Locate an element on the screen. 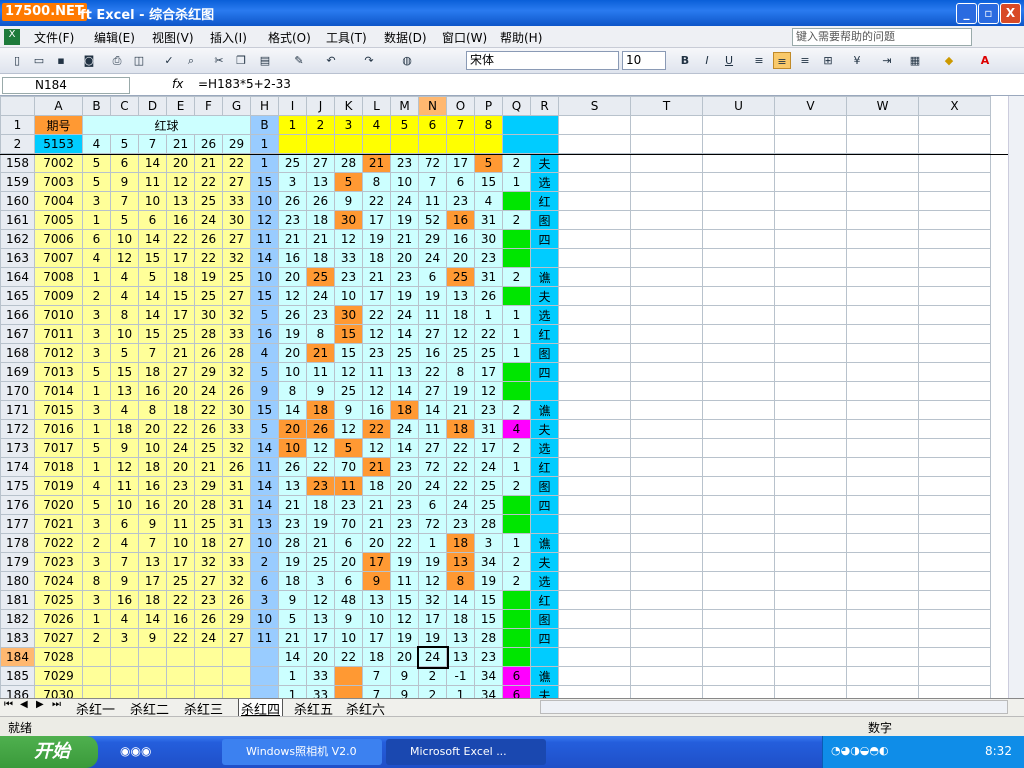 The width and height of the screenshot is (1024, 768). cell: 11 is located at coordinates (180, 524).